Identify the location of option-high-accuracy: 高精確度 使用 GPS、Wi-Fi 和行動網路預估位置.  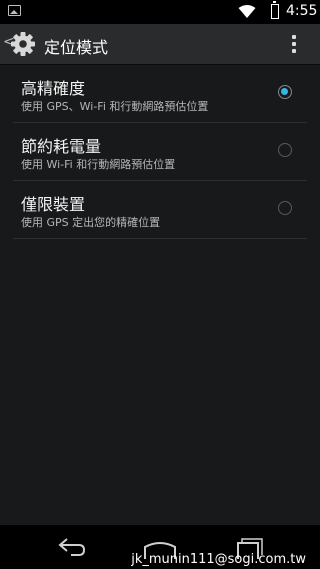
(160, 94).